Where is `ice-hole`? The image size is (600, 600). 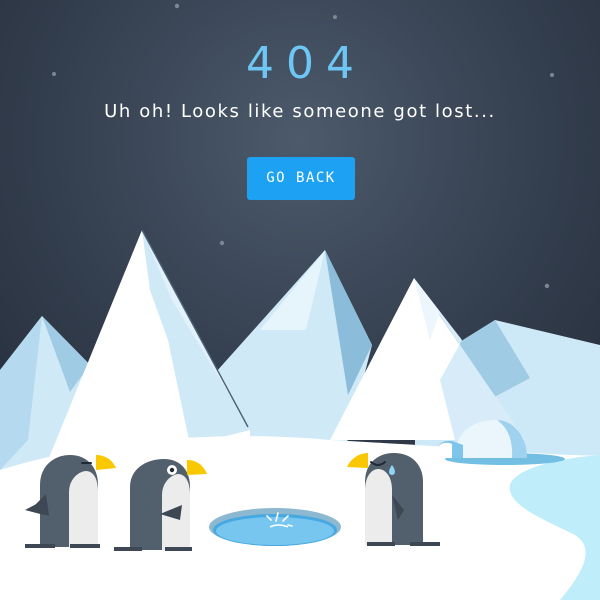
ice-hole is located at coordinates (275, 527).